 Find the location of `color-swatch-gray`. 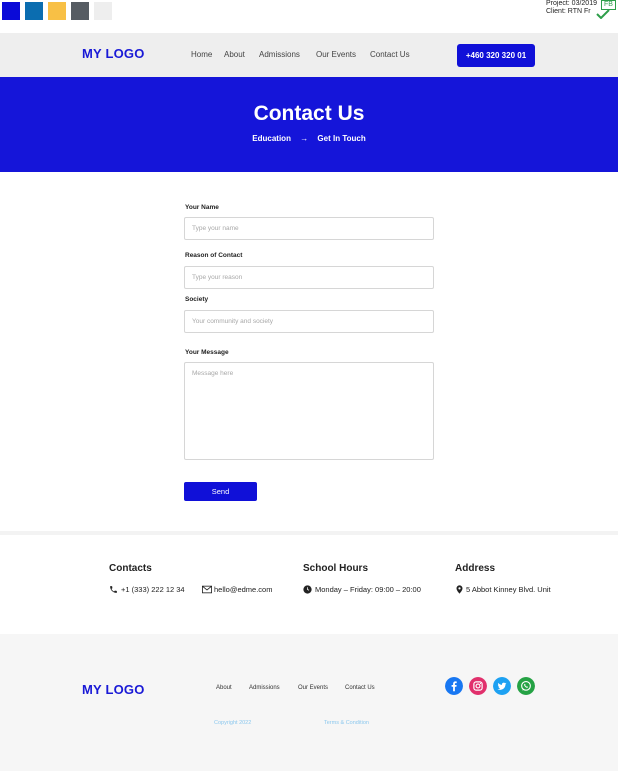

color-swatch-gray is located at coordinates (80, 11).